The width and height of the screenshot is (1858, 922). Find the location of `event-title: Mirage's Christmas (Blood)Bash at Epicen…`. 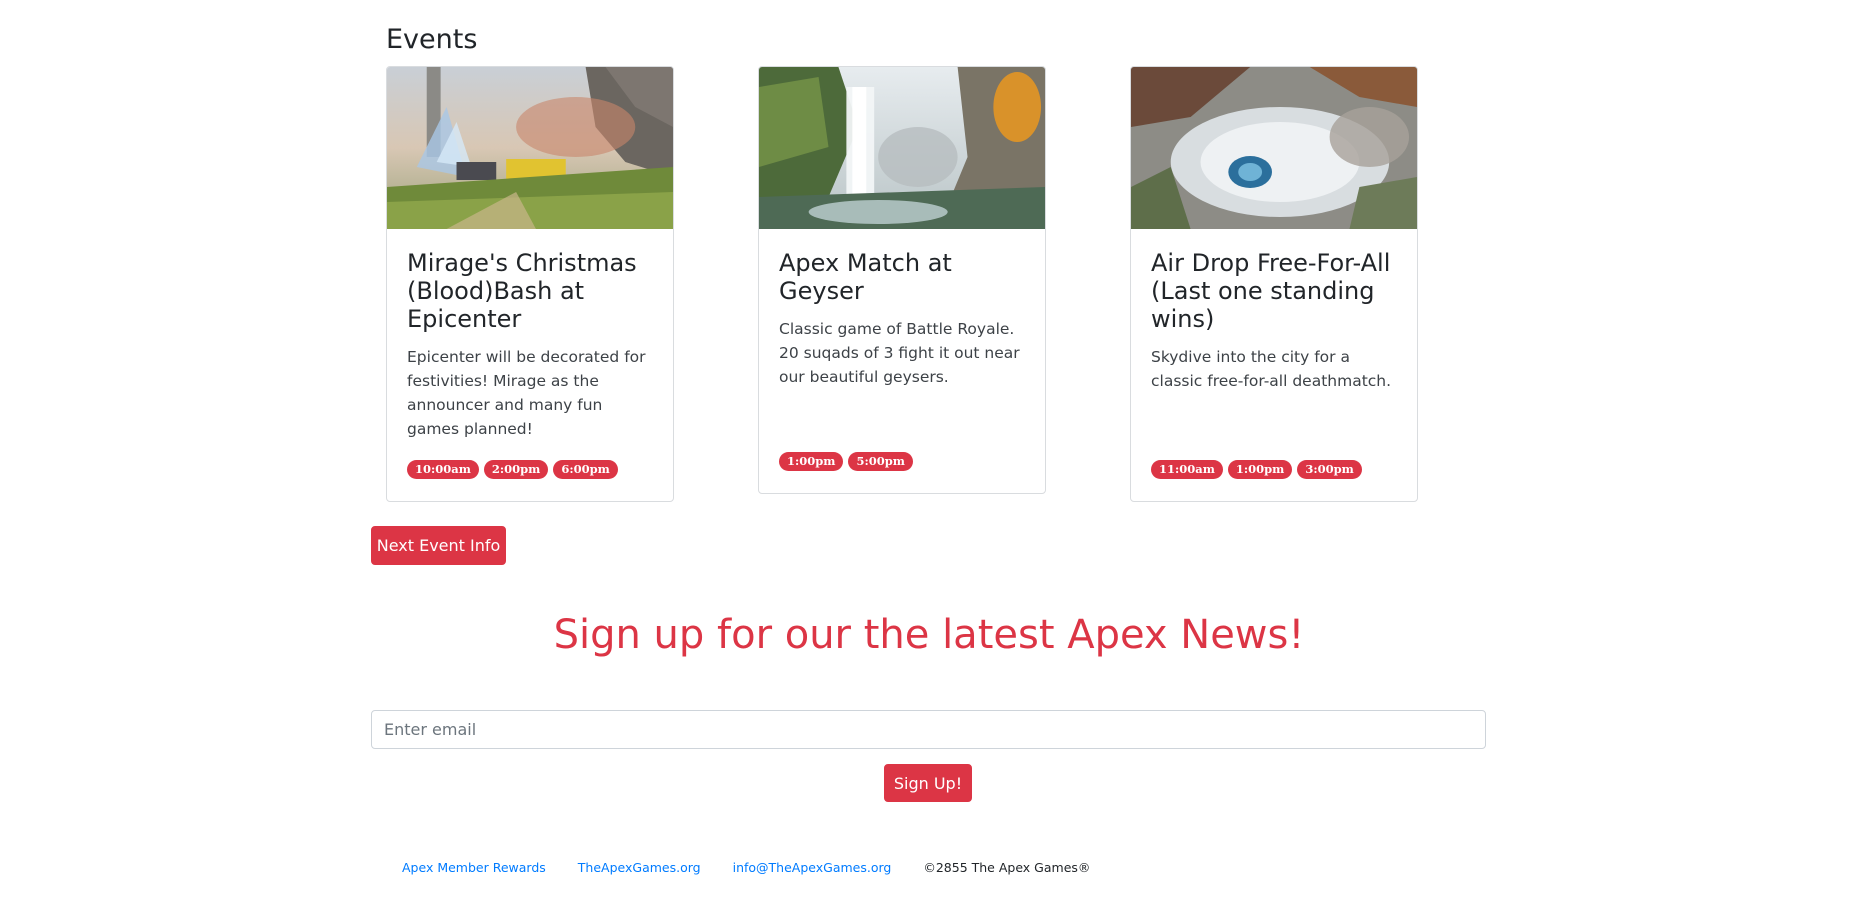

event-title: Mirage's Christmas (Blood)Bash at Epicen… is located at coordinates (522, 291).